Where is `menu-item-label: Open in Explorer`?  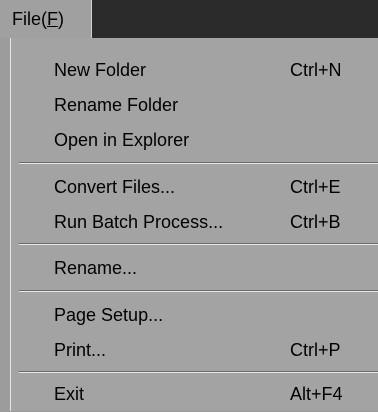 menu-item-label: Open in Explorer is located at coordinates (122, 139).